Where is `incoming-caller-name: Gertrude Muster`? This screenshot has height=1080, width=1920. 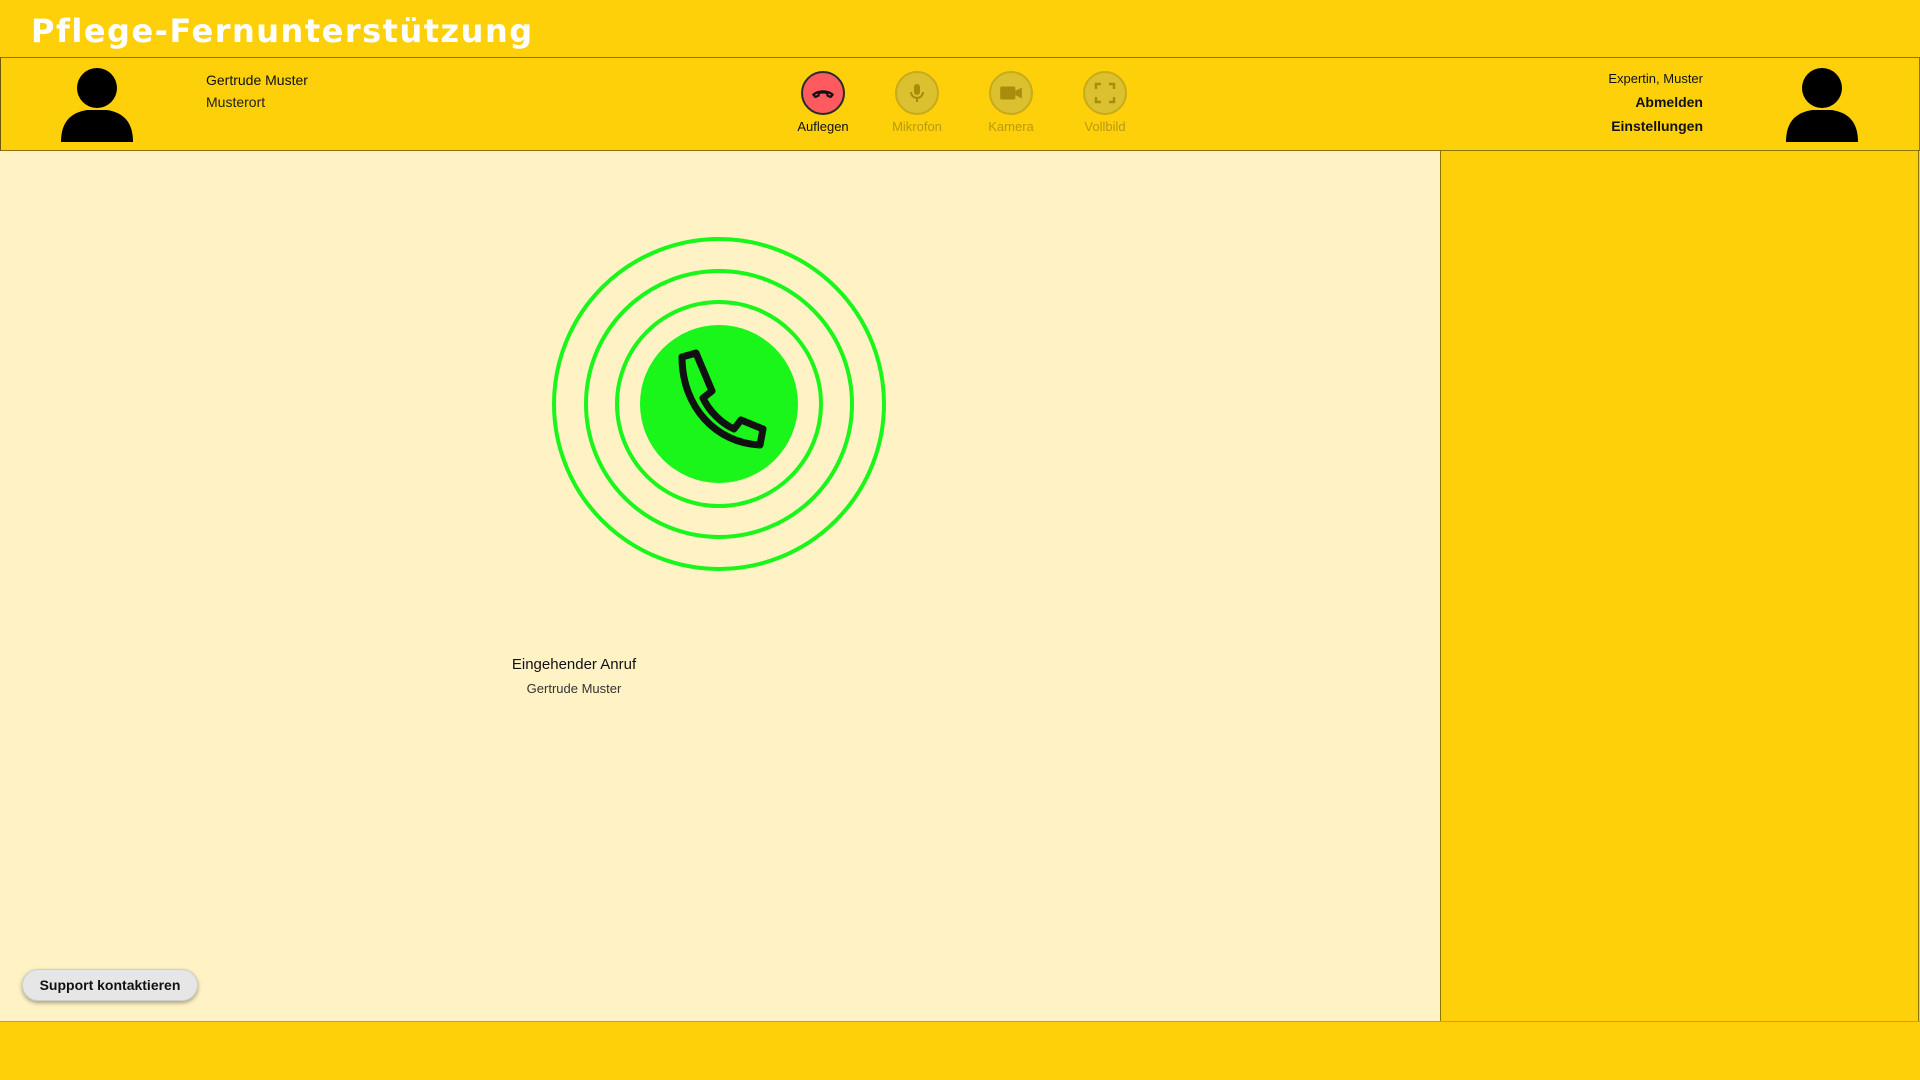
incoming-caller-name: Gertrude Muster is located at coordinates (574, 688).